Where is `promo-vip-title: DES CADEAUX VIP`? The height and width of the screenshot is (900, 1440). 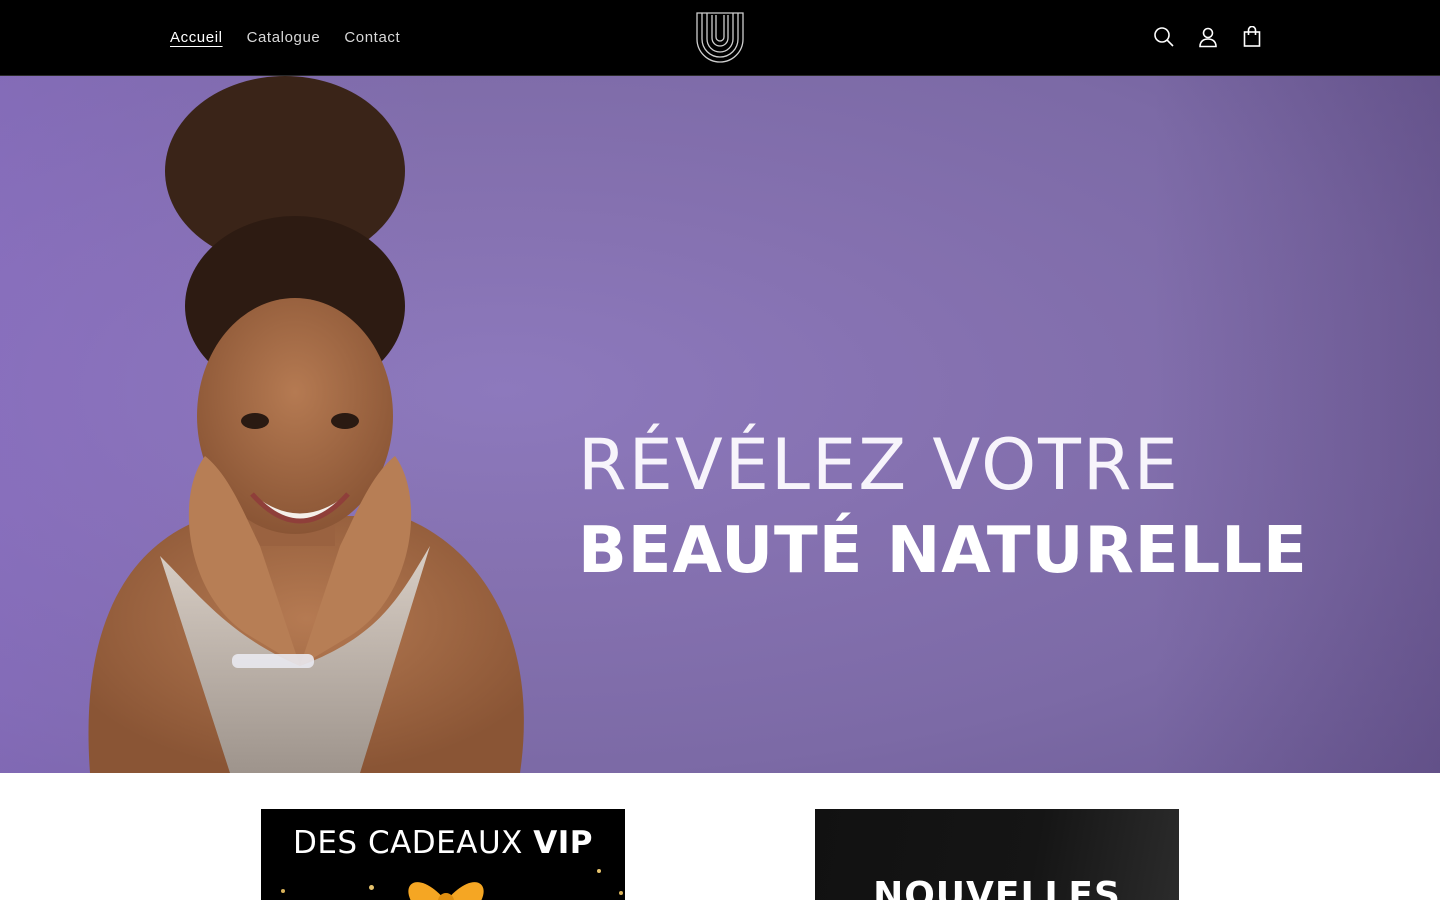
promo-vip-title: DES CADEAUX VIP is located at coordinates (443, 843).